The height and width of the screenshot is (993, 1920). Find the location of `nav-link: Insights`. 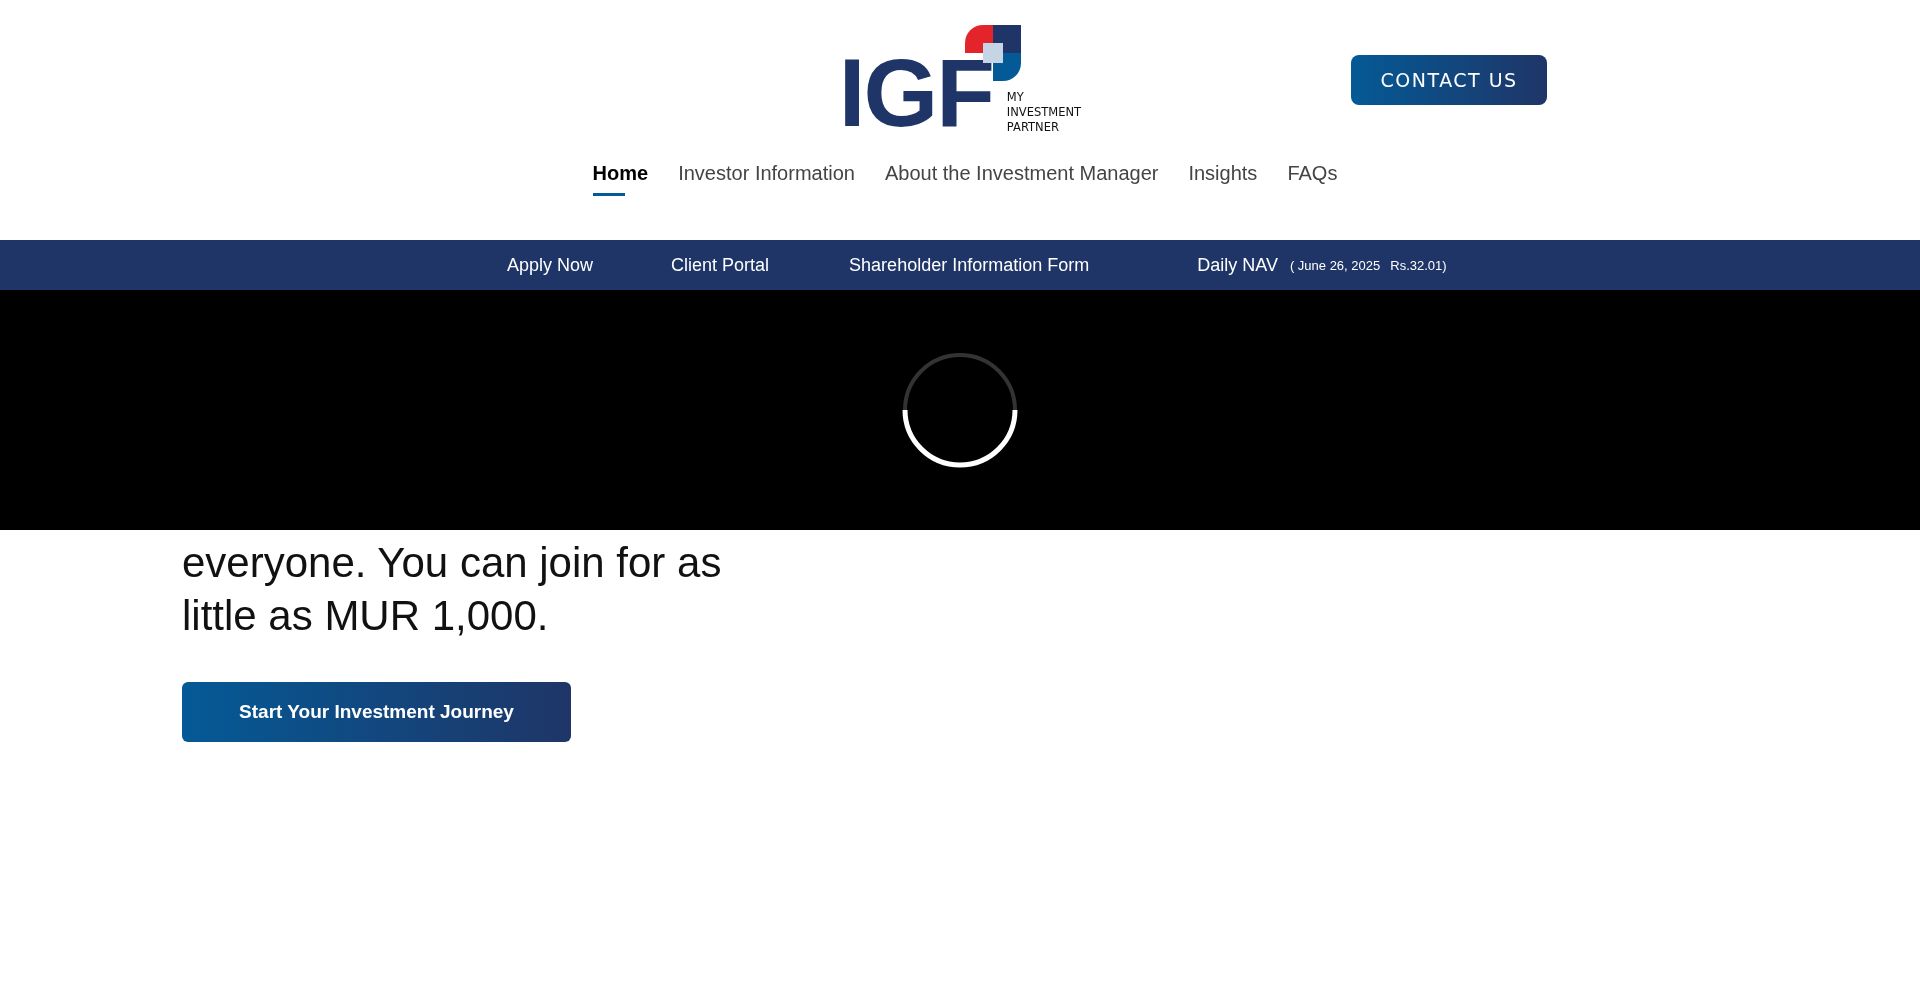

nav-link: Insights is located at coordinates (1223, 172).